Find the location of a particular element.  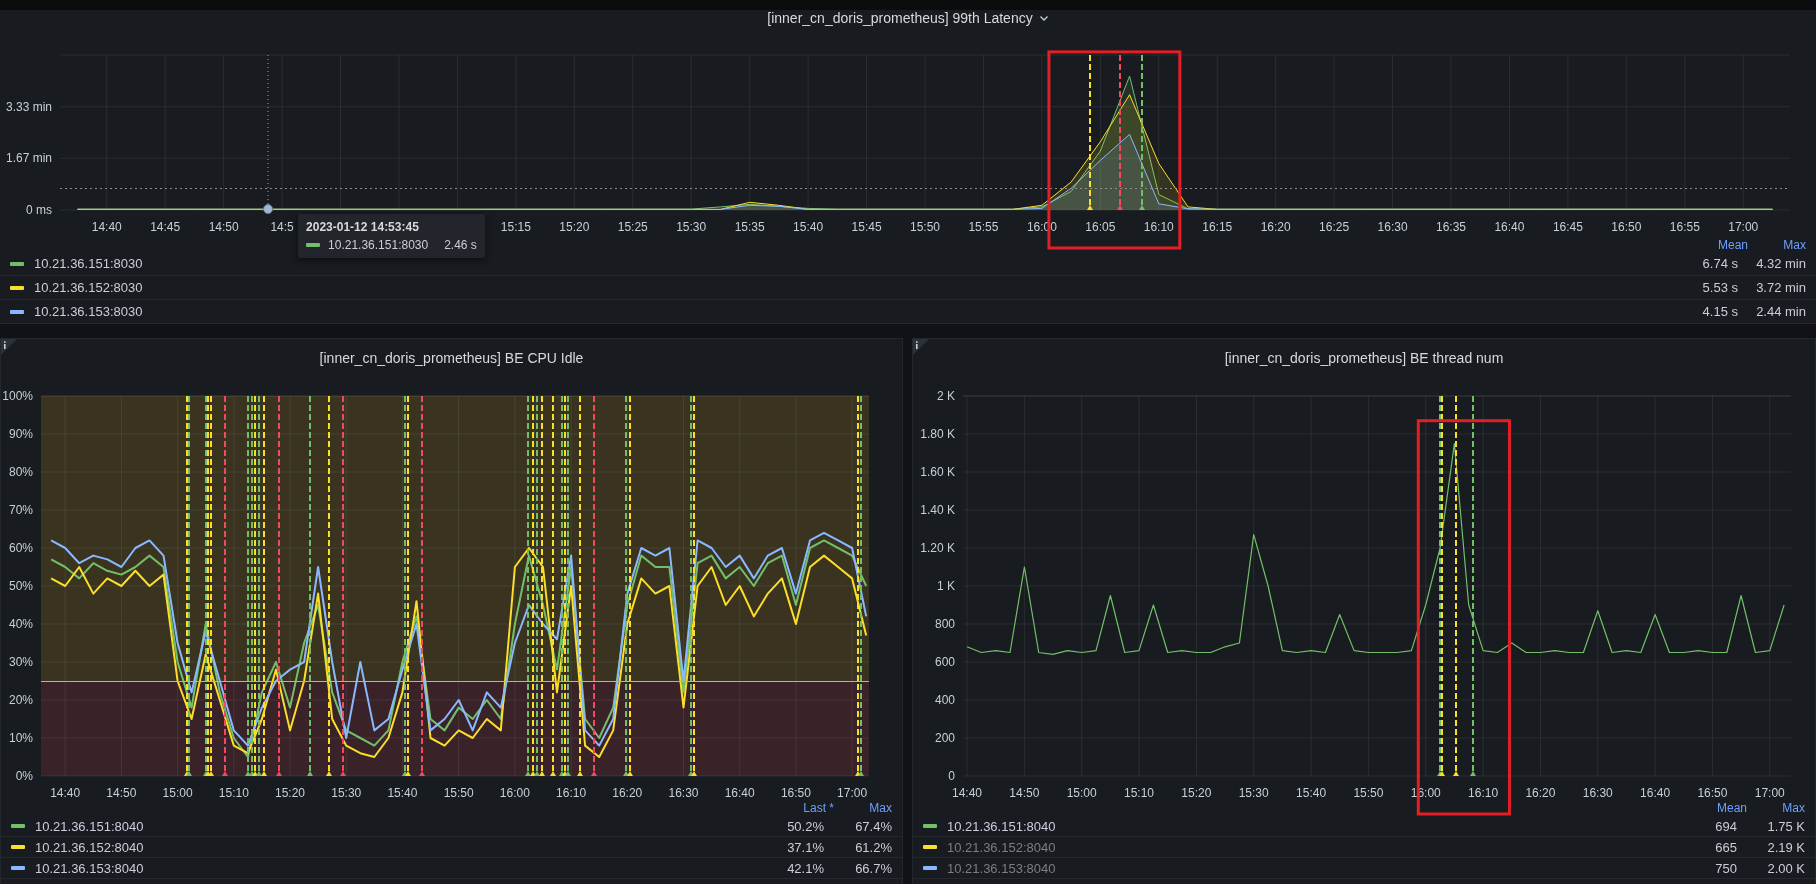

y-axis-label: 30% is located at coordinates (20, 662).